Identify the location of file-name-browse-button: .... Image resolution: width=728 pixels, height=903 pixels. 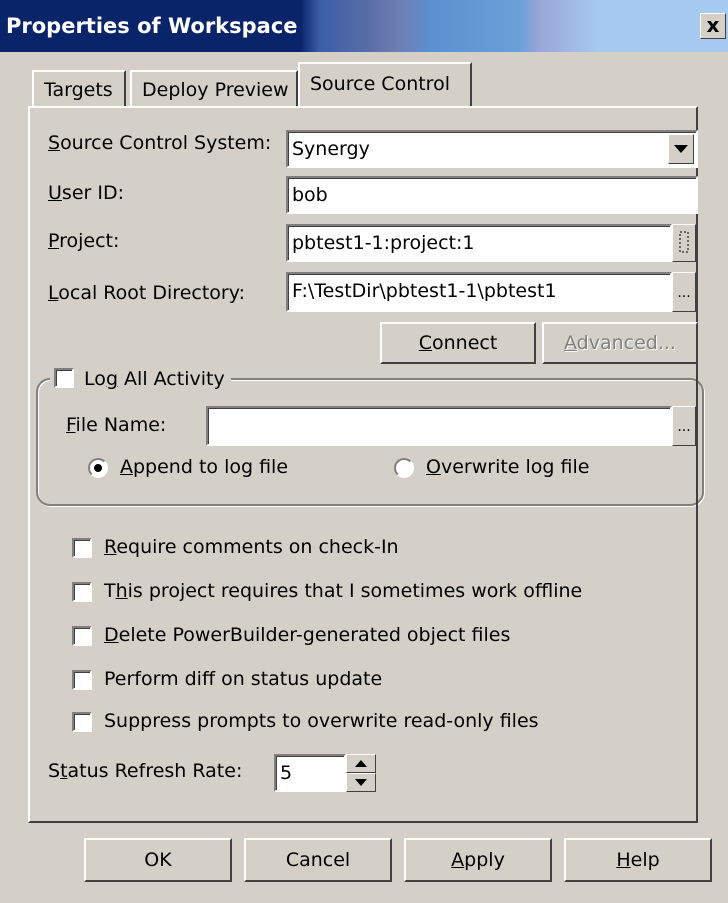
(684, 426).